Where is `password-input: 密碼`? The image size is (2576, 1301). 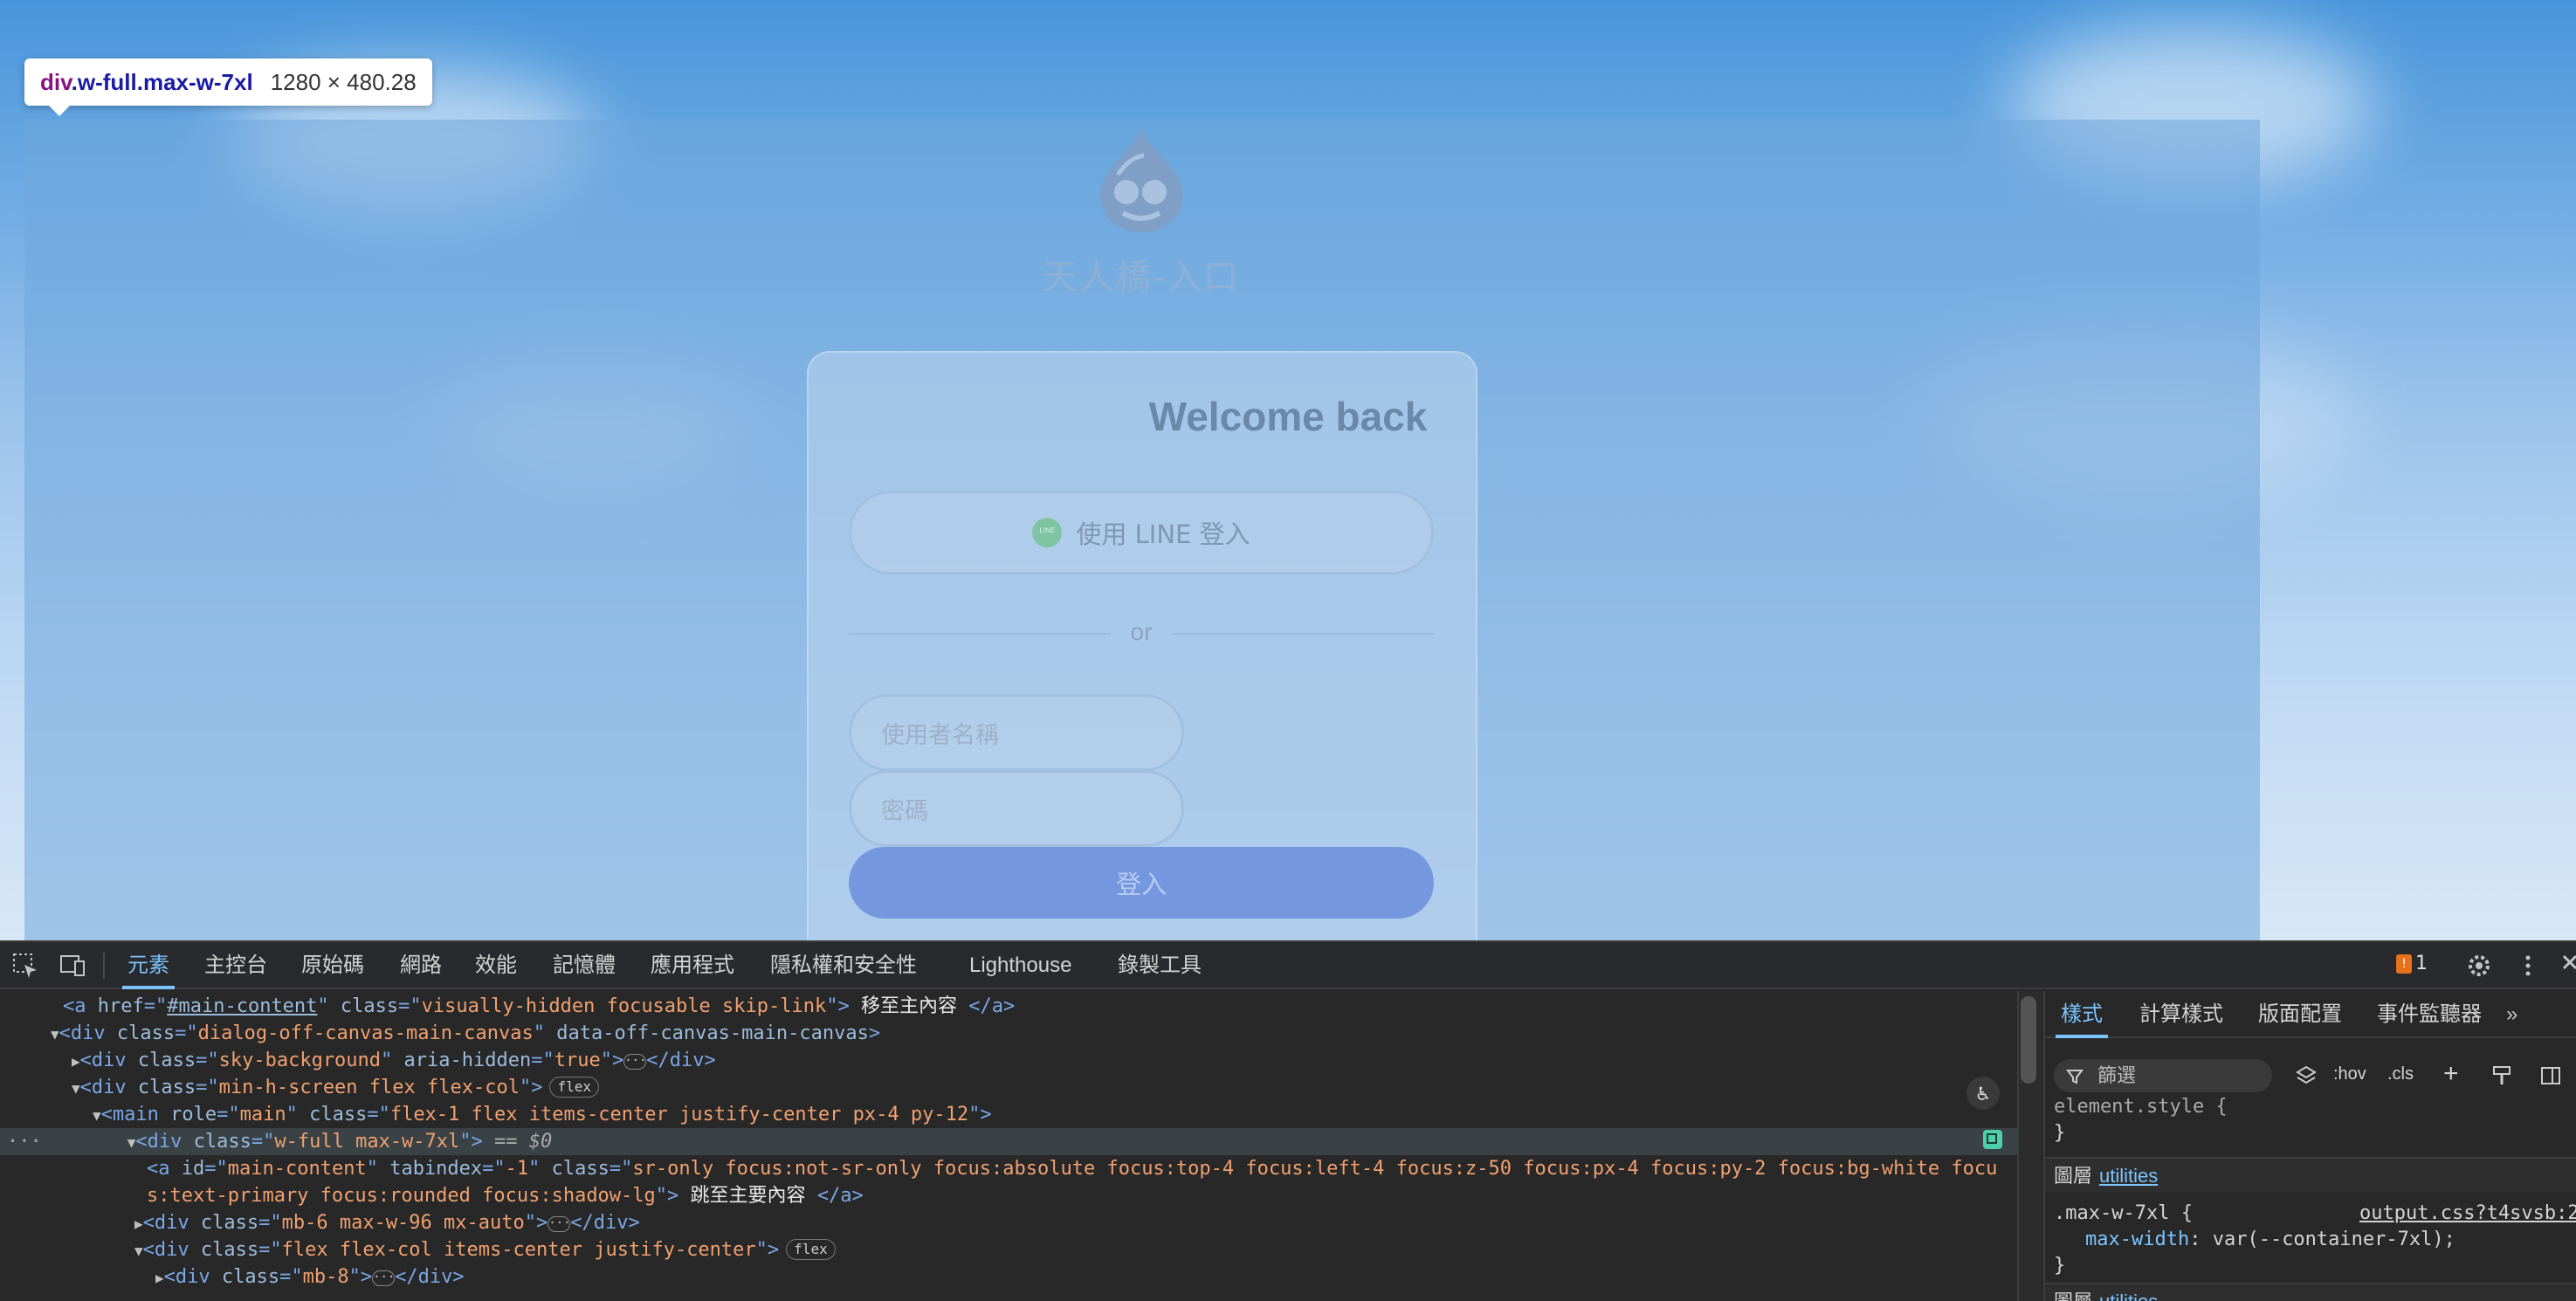 password-input: 密碼 is located at coordinates (1016, 808).